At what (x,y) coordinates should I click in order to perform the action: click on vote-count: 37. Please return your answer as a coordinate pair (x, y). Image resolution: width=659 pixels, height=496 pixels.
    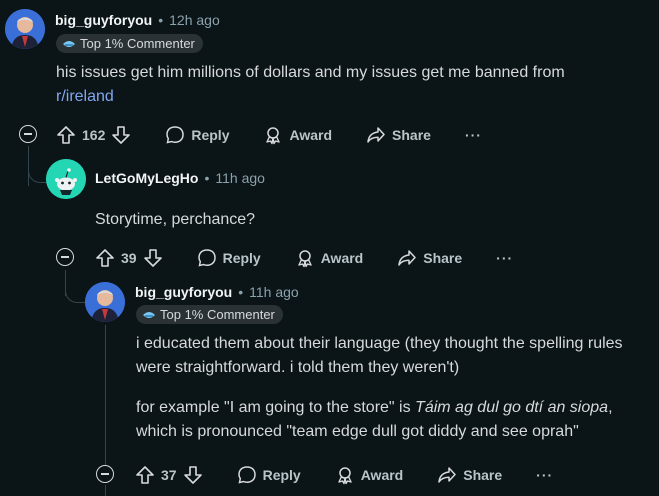
    Looking at the image, I should click on (169, 475).